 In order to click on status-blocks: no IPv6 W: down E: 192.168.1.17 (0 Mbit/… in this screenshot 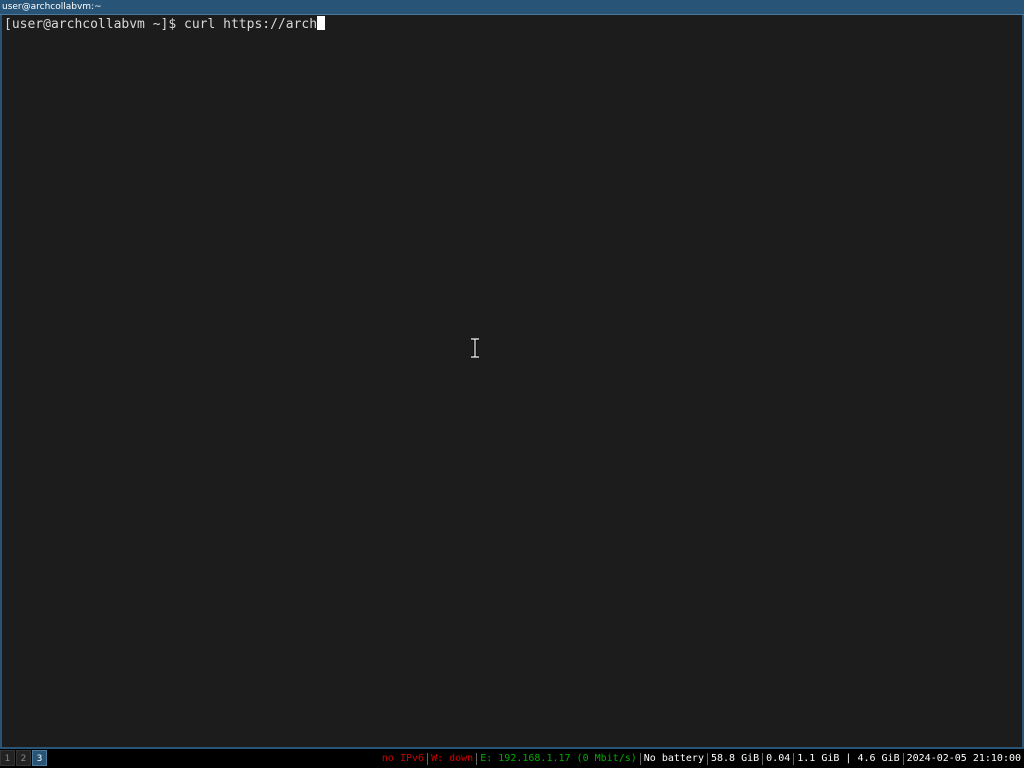, I will do `click(701, 758)`.